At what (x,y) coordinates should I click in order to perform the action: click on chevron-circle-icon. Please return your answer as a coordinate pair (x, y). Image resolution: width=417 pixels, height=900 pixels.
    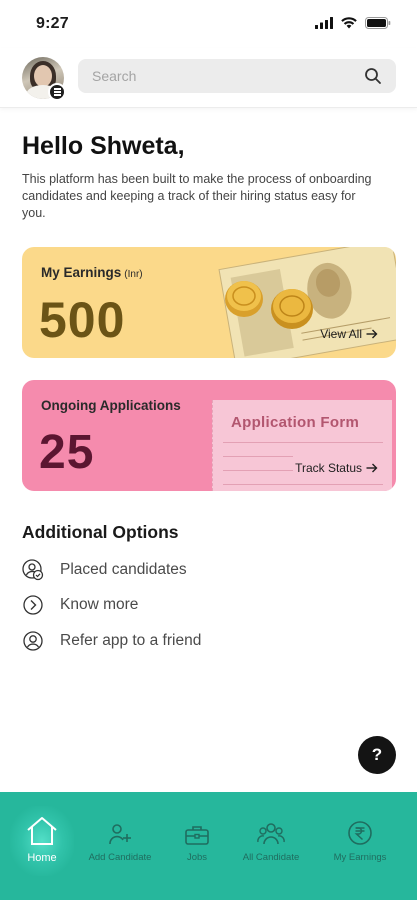
    Looking at the image, I should click on (33, 605).